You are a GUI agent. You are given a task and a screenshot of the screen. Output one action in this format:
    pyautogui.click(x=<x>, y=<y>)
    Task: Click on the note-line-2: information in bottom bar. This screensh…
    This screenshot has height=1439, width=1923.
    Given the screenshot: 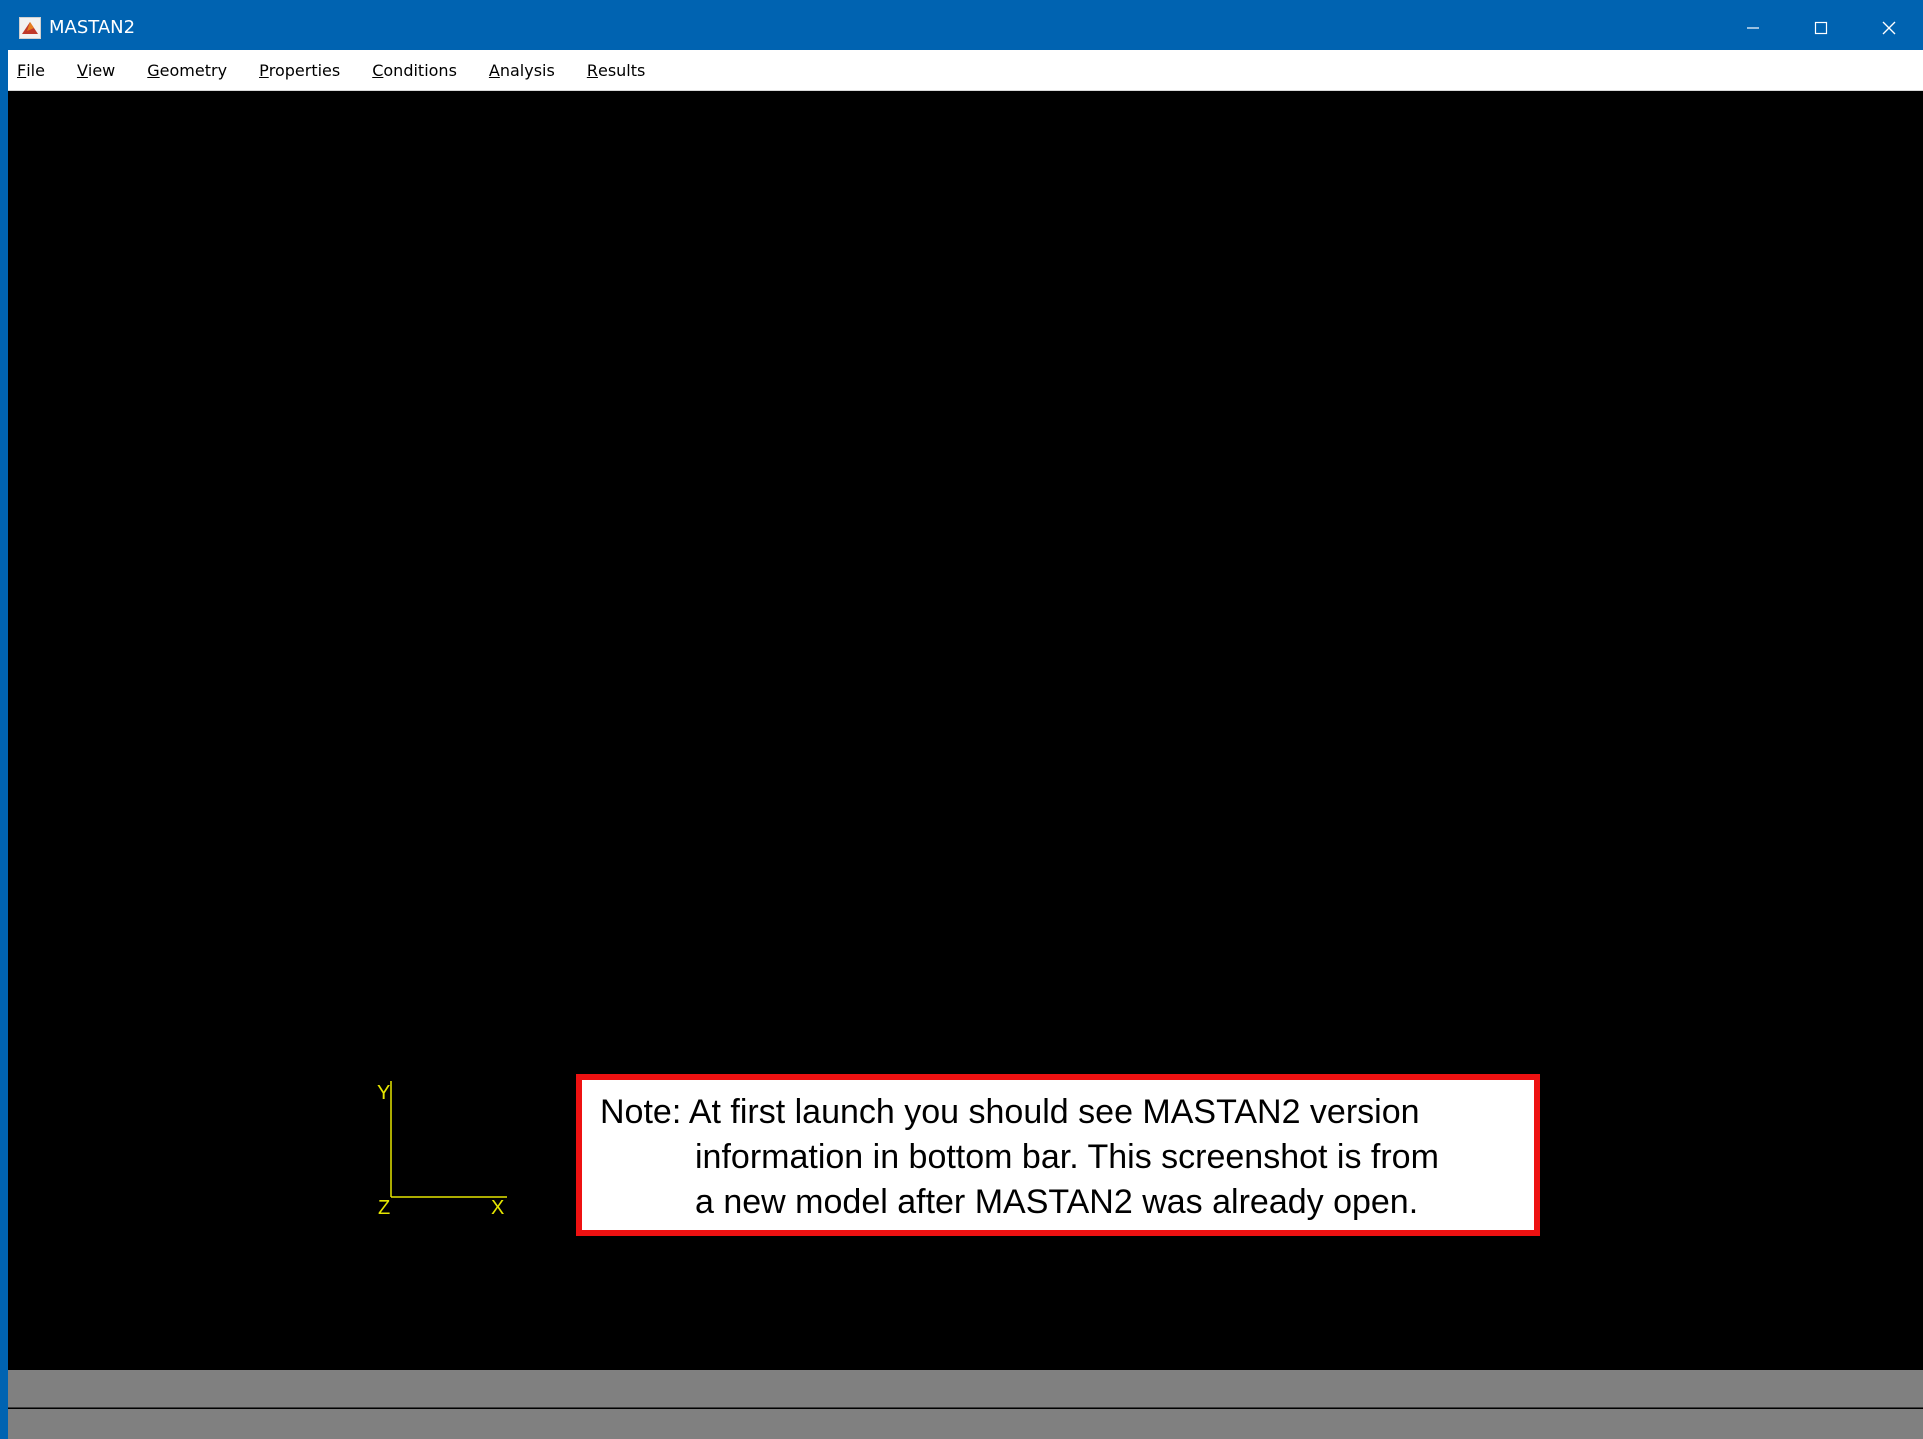 What is the action you would take?
    pyautogui.click(x=1067, y=1157)
    